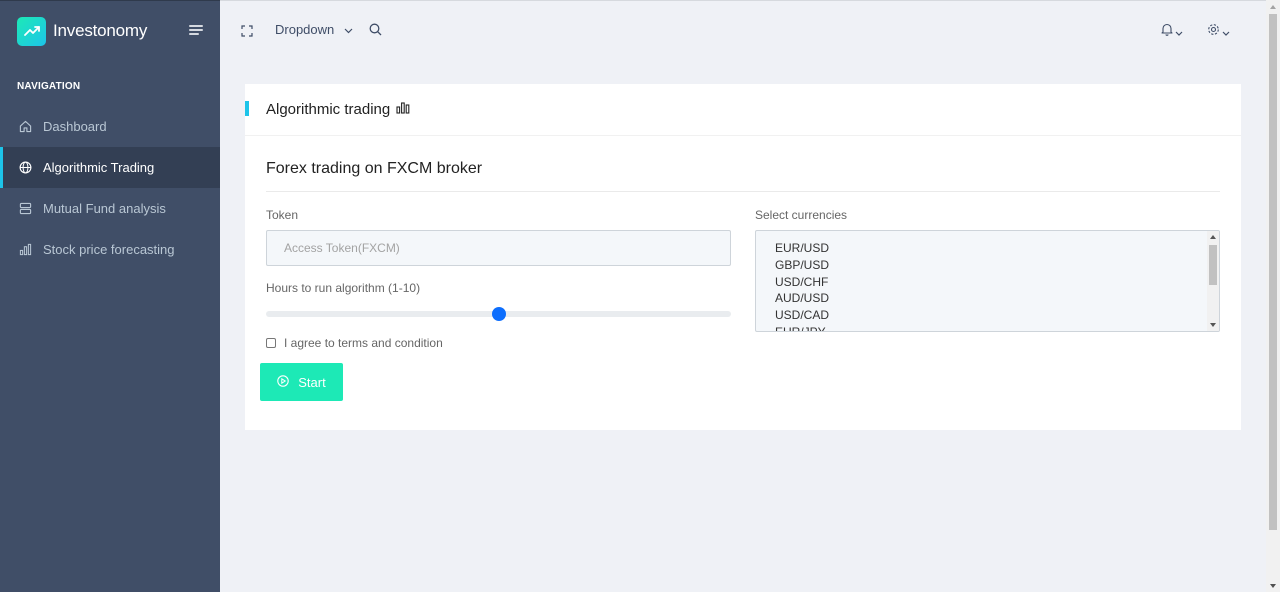  What do you see at coordinates (104, 208) in the screenshot?
I see `sidebar-item-label: Mutual Fund analysis` at bounding box center [104, 208].